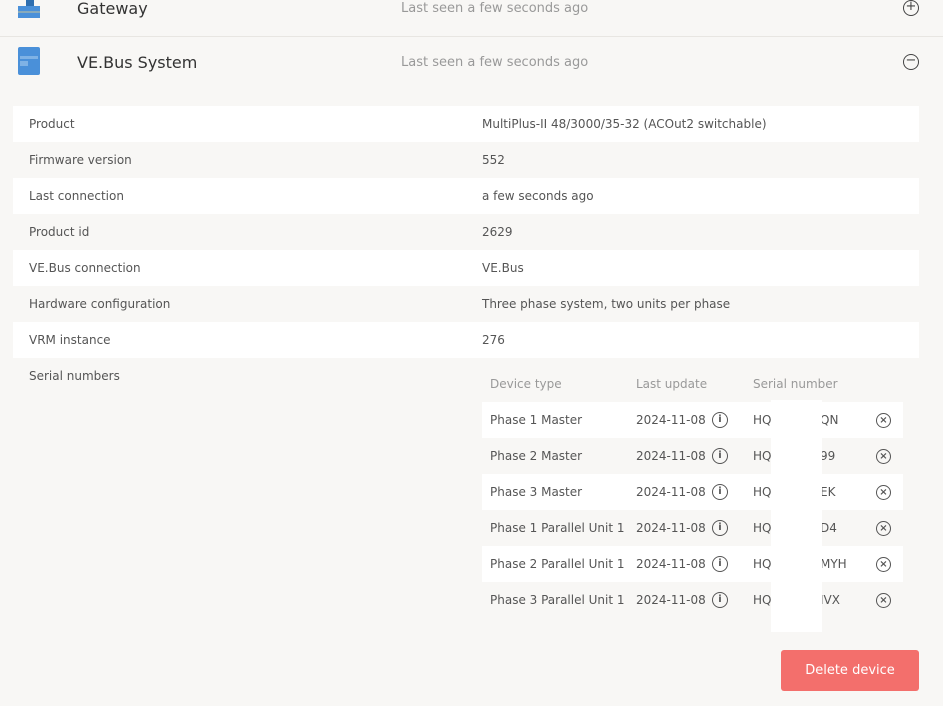  Describe the element at coordinates (833, 564) in the screenshot. I see `serial-suffix: MYH` at that location.